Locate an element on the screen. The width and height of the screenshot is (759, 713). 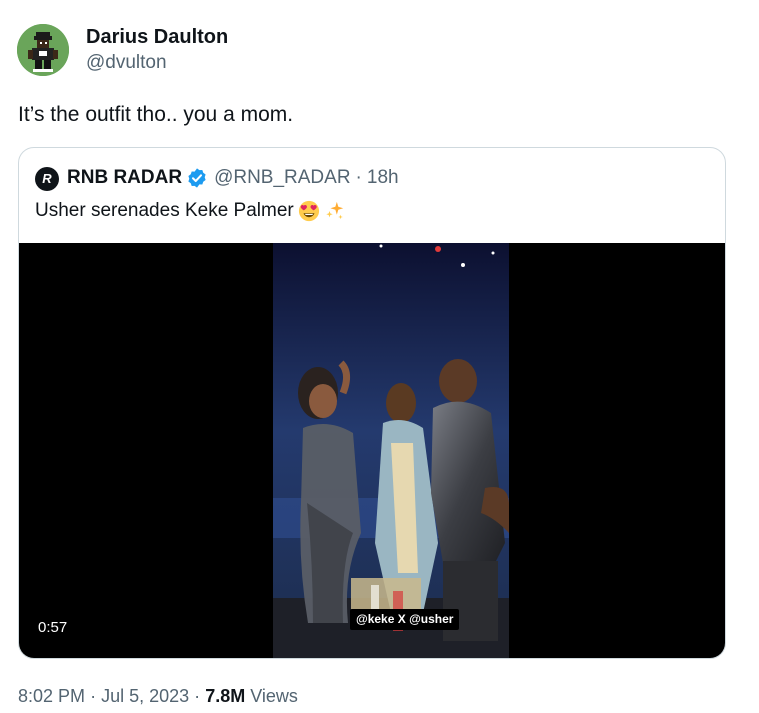
tweet-time: 8:02 PM is located at coordinates (51, 696).